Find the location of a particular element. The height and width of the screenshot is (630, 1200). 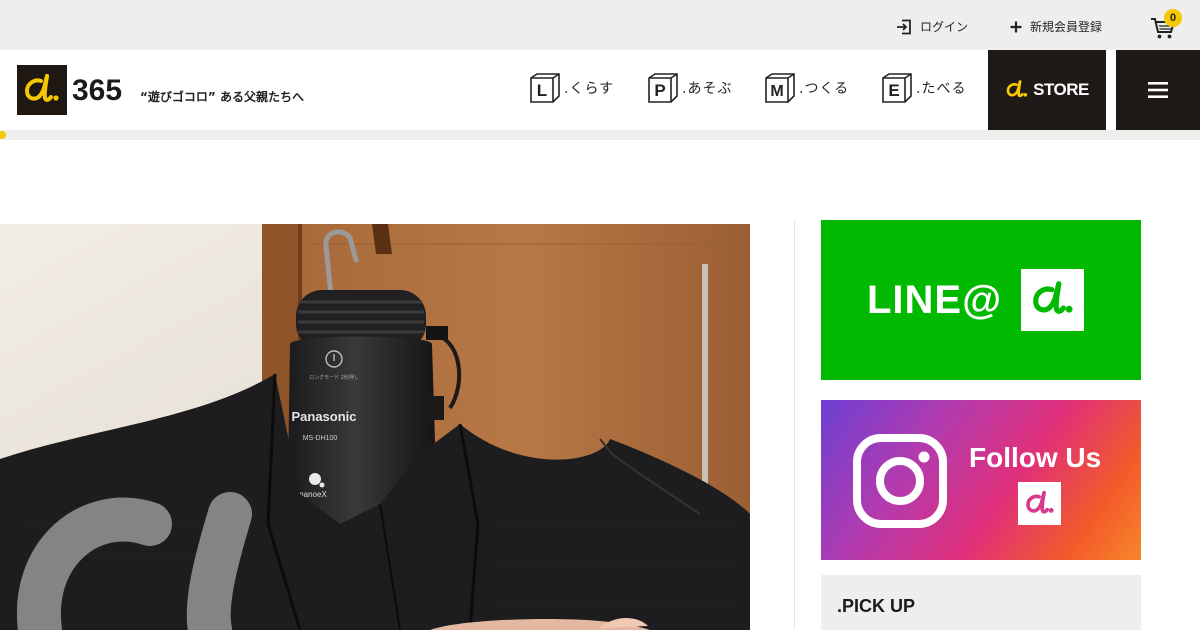

nav-label-tsukuru: .つくる is located at coordinates (824, 89).